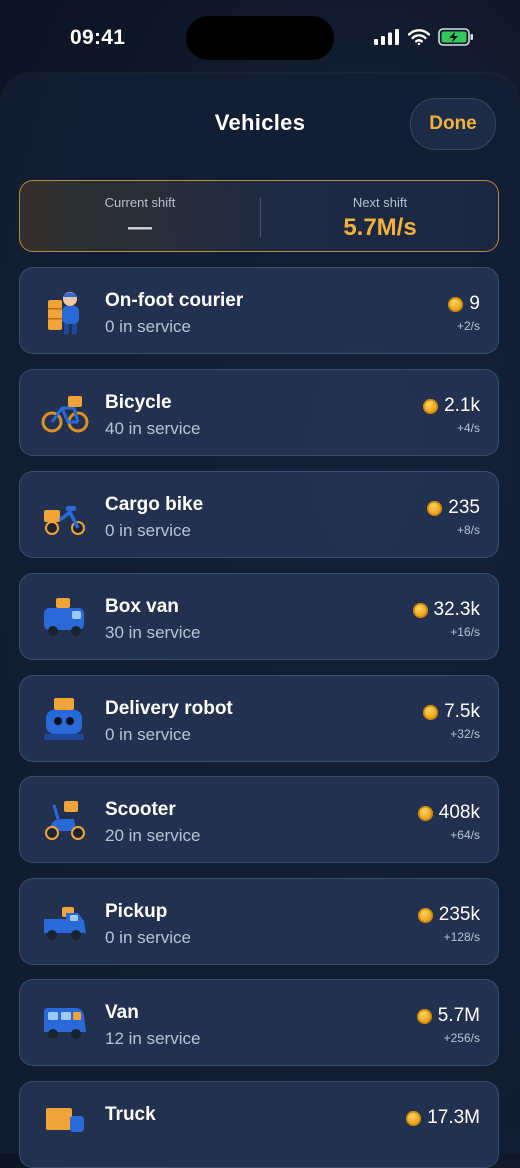 This screenshot has height=1168, width=520. Describe the element at coordinates (98, 37) in the screenshot. I see `status-time: 09:41` at that location.